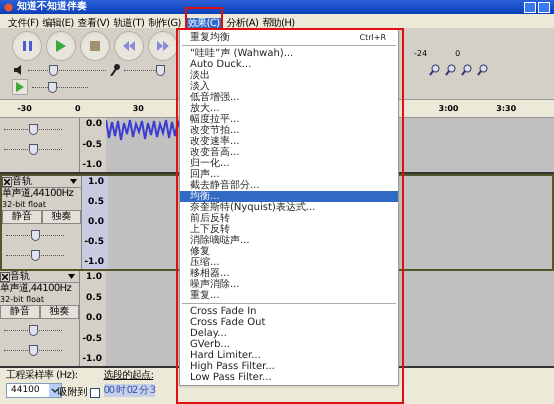  Describe the element at coordinates (42, 376) in the screenshot. I see `sample-rate-label: 工程采样率 (Hz):` at that location.